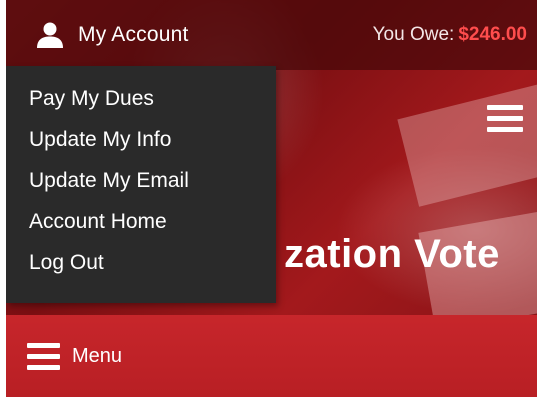  What do you see at coordinates (141, 227) in the screenshot?
I see `menu-item-account-home: Account Home` at bounding box center [141, 227].